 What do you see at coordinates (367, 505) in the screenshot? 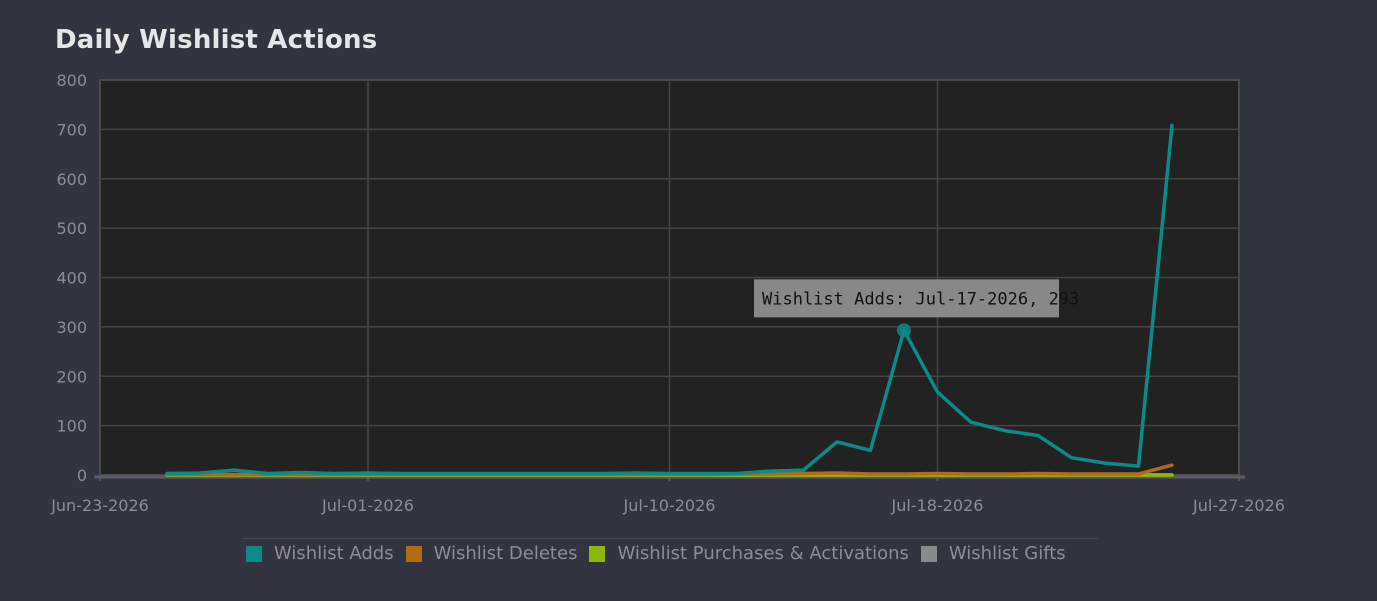
I see `x-tick-label-1: Jul-01-2026` at bounding box center [367, 505].